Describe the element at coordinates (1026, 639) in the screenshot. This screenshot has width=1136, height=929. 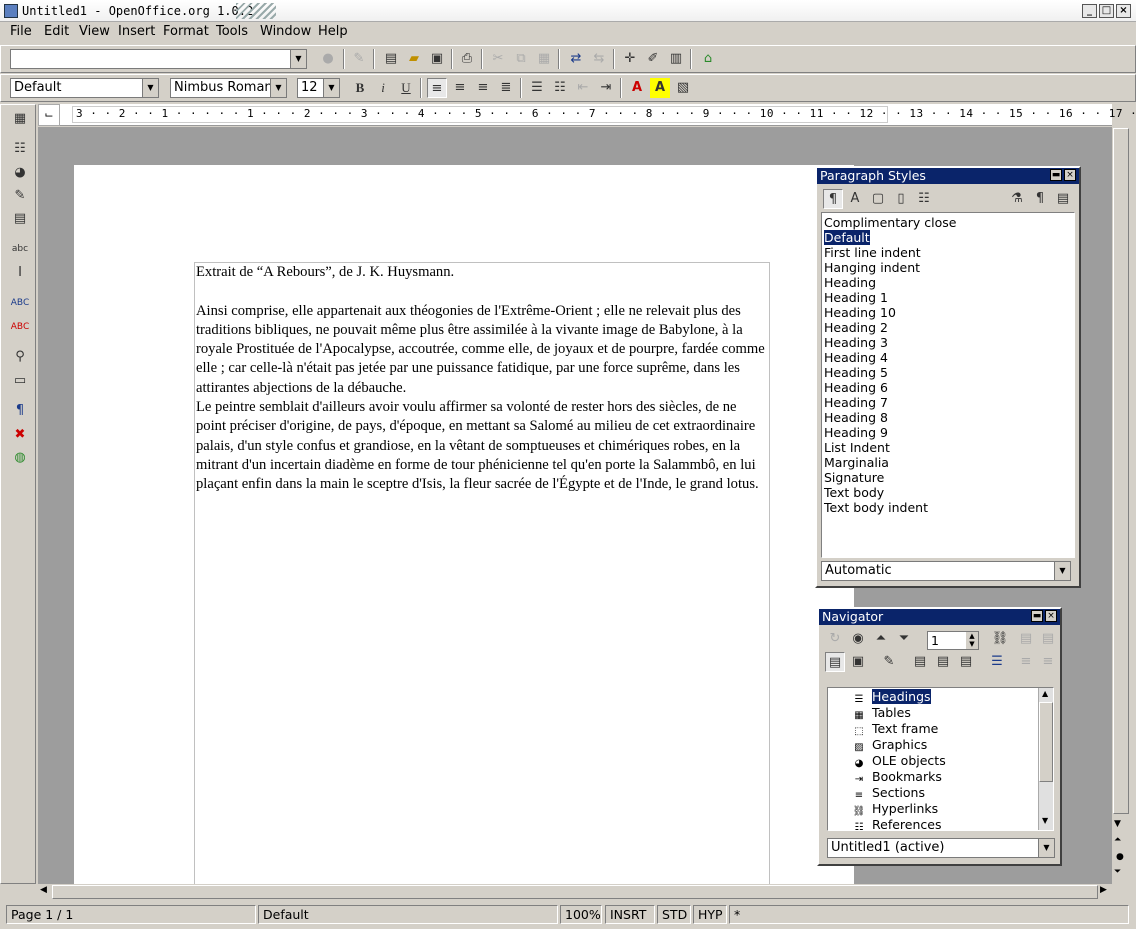
I see `promote-chapter-icon: ▤` at that location.